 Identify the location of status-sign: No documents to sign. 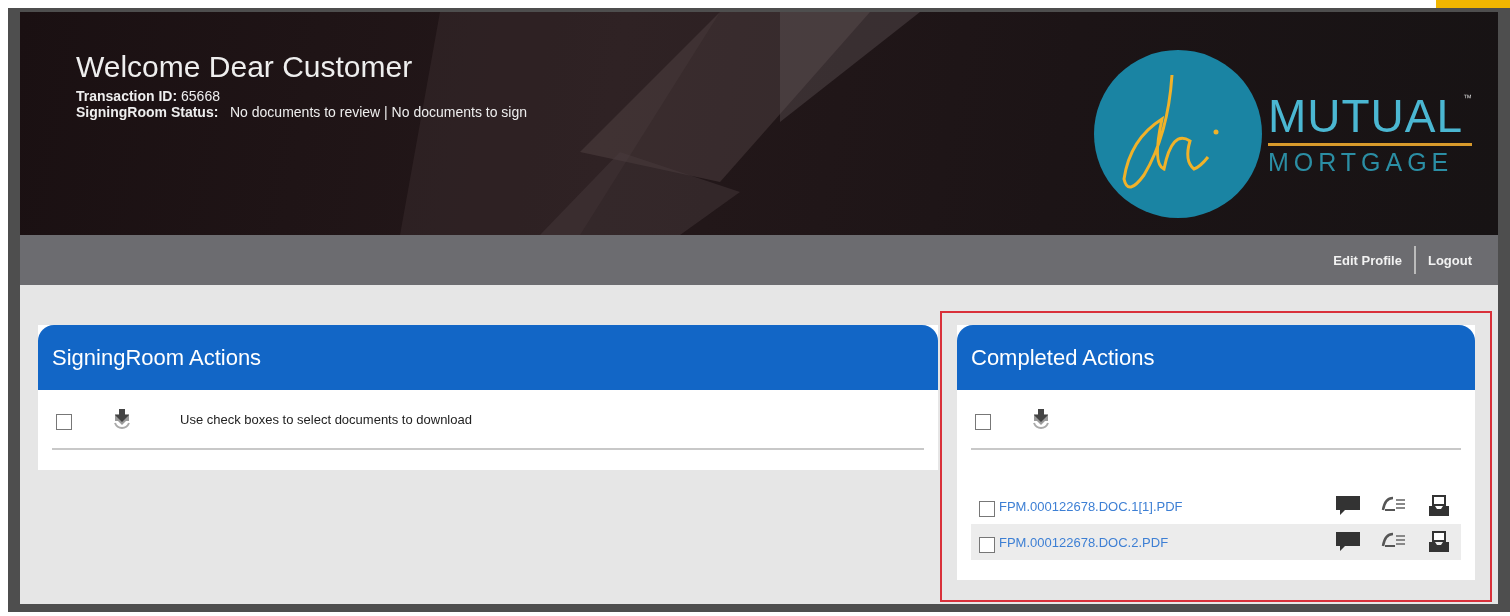
(459, 112).